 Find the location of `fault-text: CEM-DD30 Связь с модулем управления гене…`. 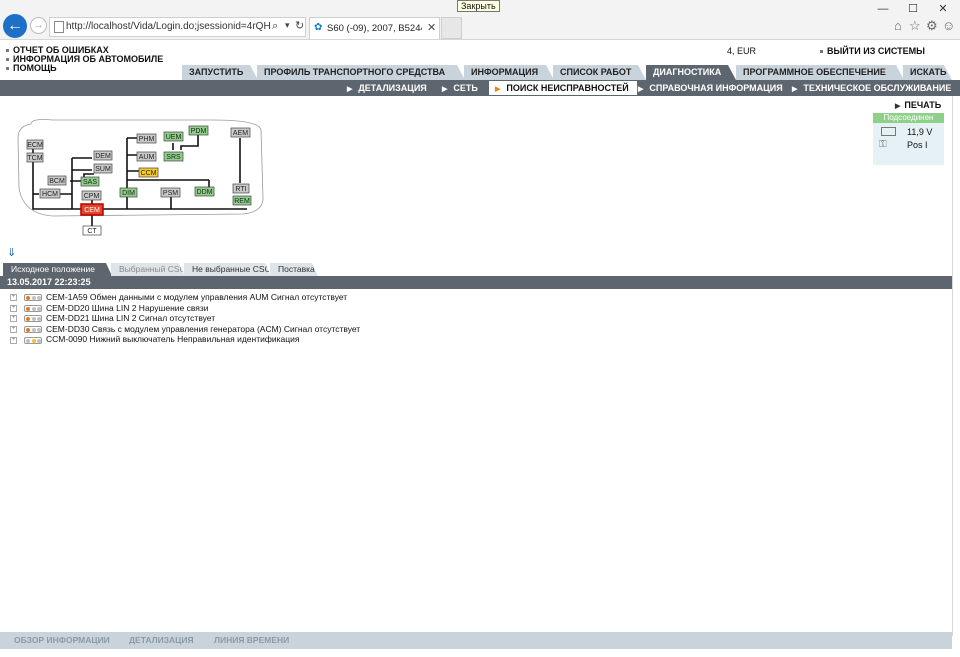

fault-text: CEM-DD30 Связь с модулем управления гене… is located at coordinates (203, 328).